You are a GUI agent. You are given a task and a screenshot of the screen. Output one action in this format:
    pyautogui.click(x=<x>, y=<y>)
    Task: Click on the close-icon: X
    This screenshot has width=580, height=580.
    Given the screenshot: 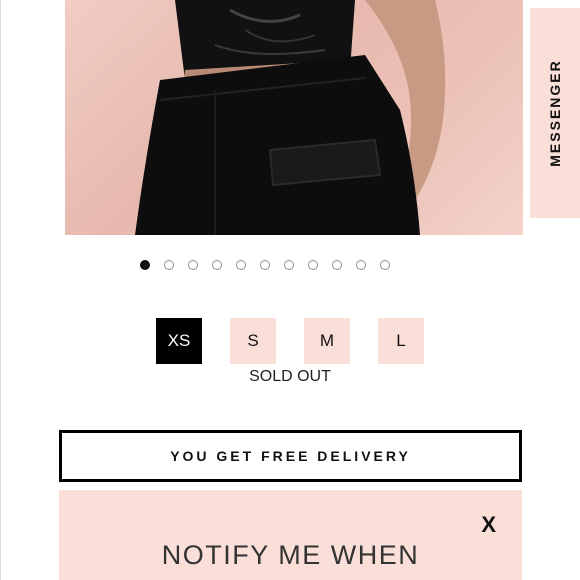 What is the action you would take?
    pyautogui.click(x=488, y=525)
    